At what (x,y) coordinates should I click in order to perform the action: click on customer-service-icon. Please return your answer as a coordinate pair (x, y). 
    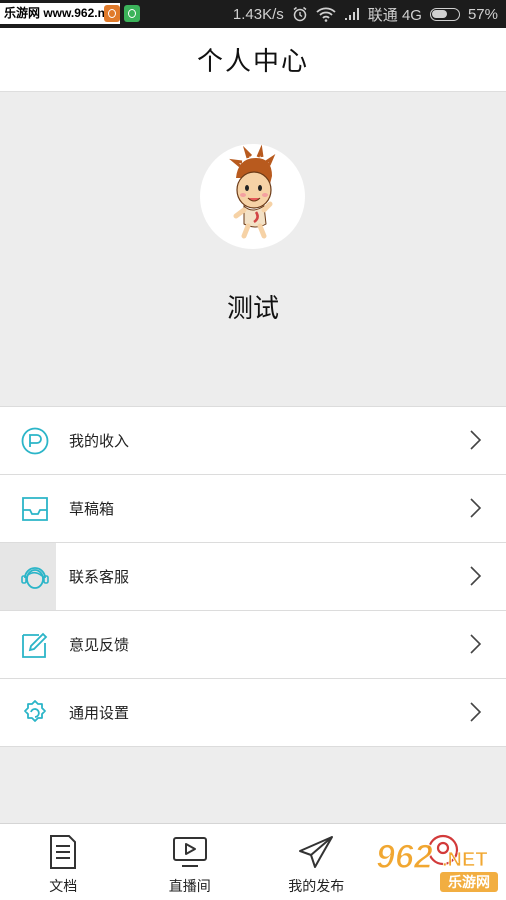
    Looking at the image, I should click on (35, 577).